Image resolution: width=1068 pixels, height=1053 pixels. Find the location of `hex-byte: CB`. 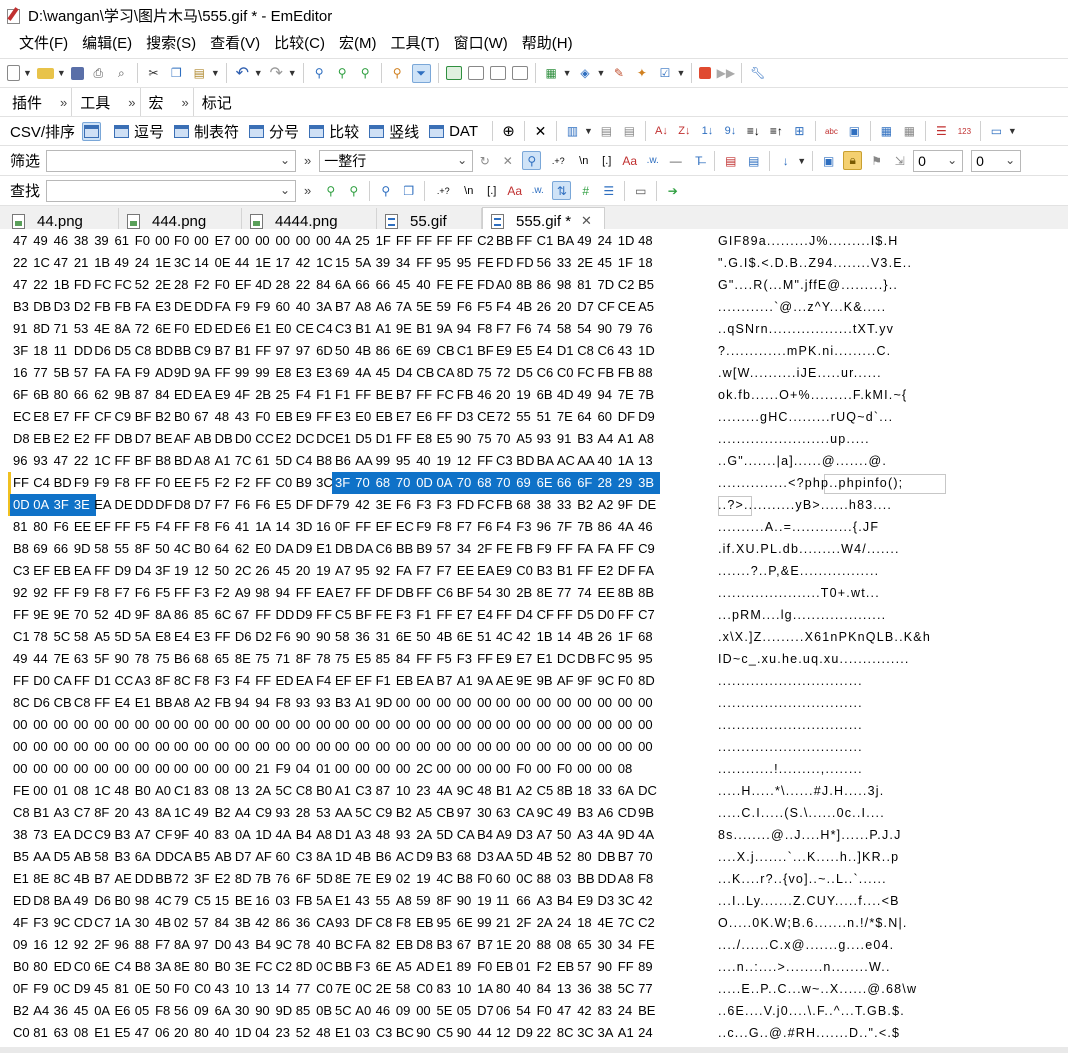

hex-byte: CB is located at coordinates (65, 703).